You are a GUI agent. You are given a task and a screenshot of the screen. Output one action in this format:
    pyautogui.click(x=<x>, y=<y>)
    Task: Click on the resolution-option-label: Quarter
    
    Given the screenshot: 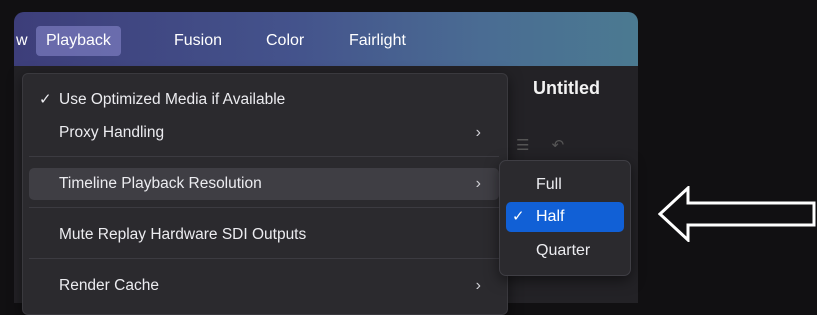 What is the action you would take?
    pyautogui.click(x=563, y=250)
    